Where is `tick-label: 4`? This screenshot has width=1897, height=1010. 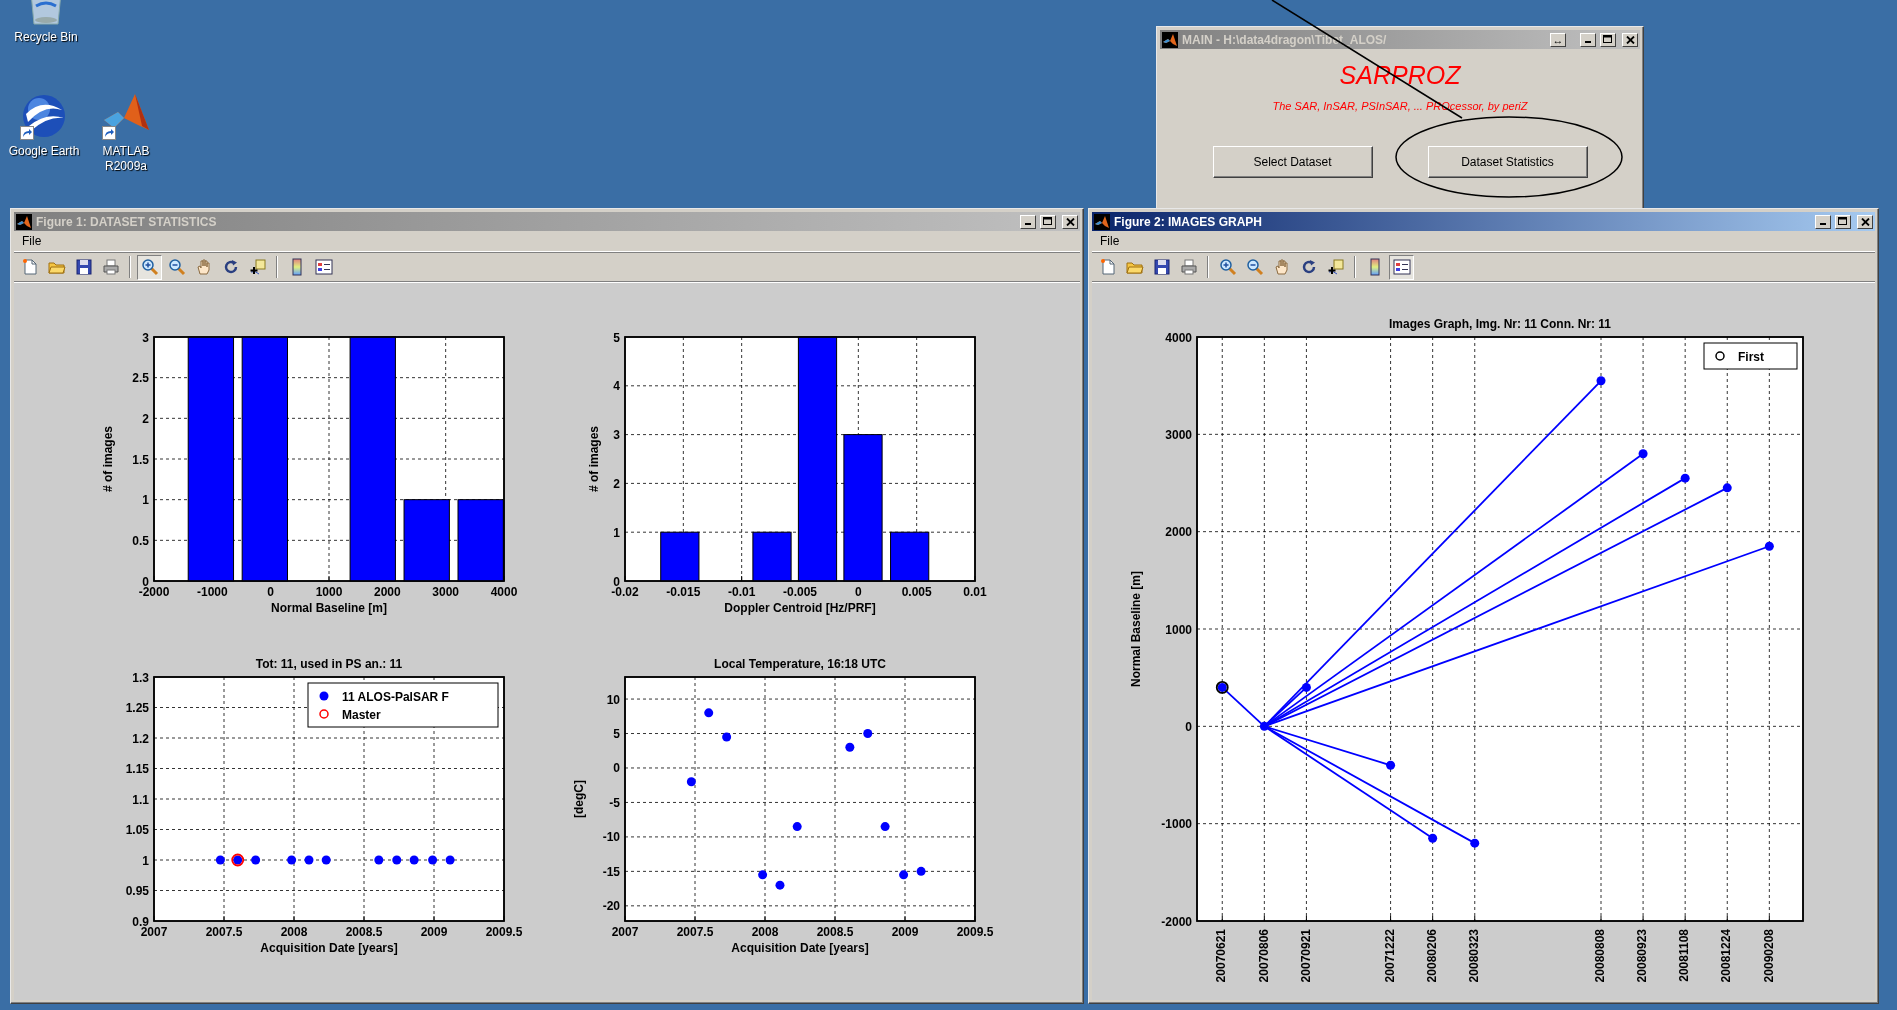
tick-label: 4 is located at coordinates (616, 386).